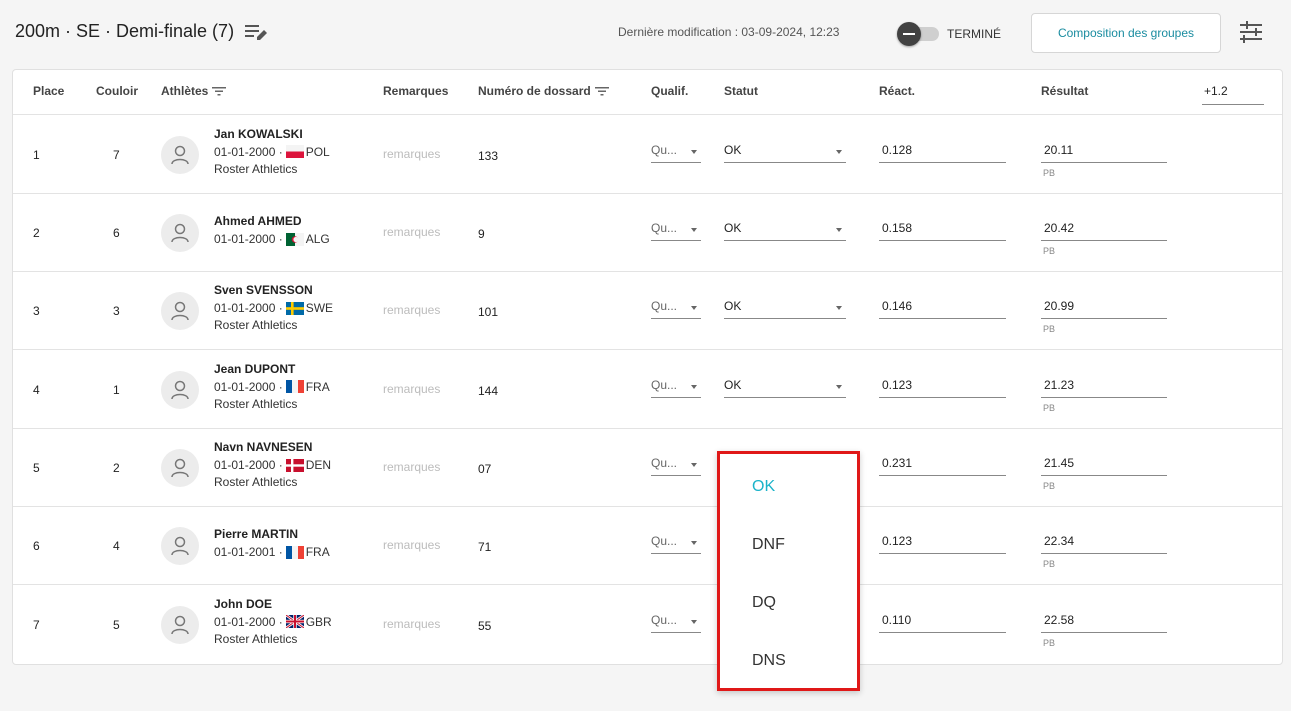 The image size is (1291, 711). Describe the element at coordinates (768, 545) in the screenshot. I see `status-option-dnf: DNF` at that location.